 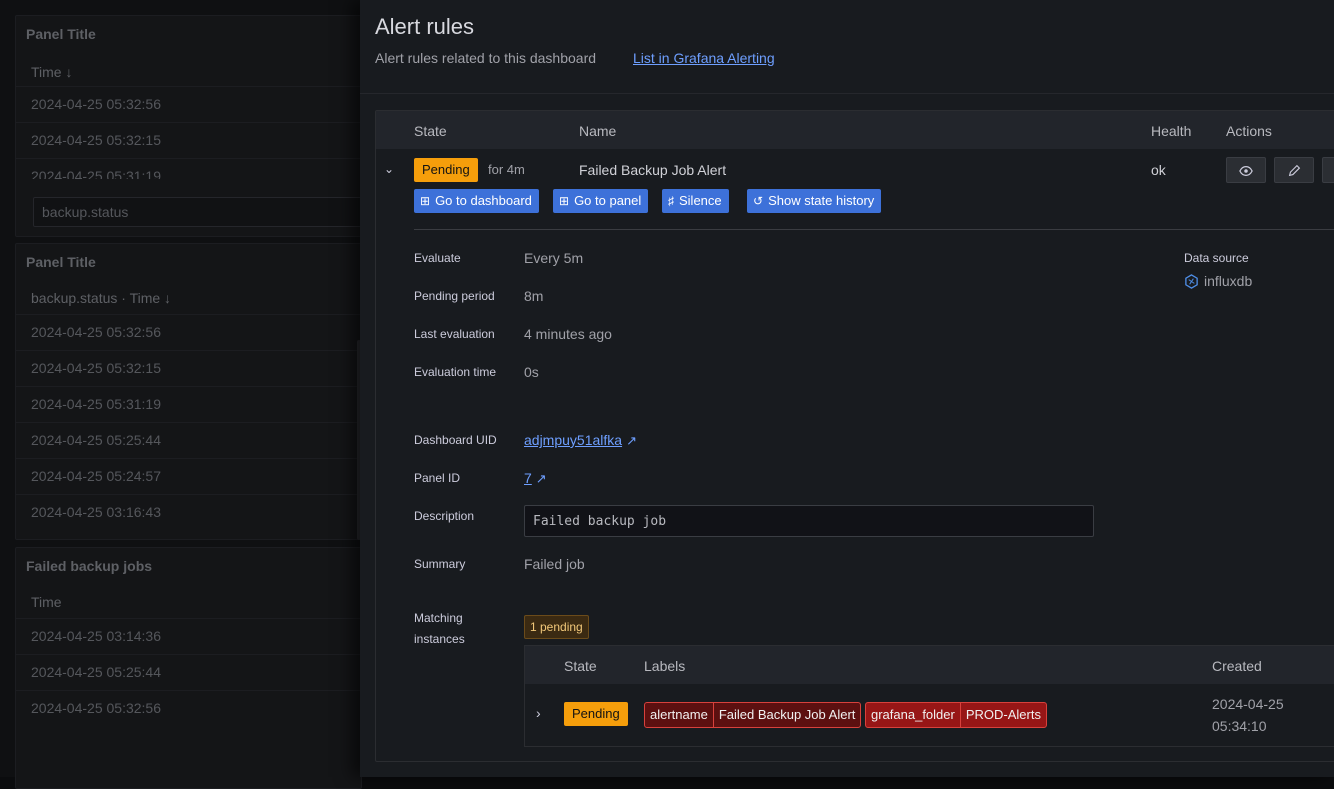 What do you see at coordinates (855, 130) in the screenshot?
I see `table-header: State Name Health Actions` at bounding box center [855, 130].